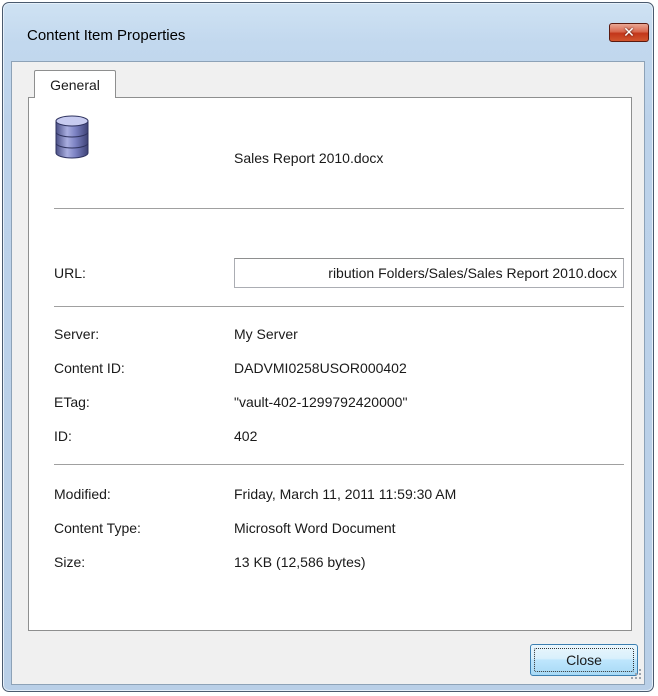  I want to click on dialog-title: Content Item Properties, so click(106, 35).